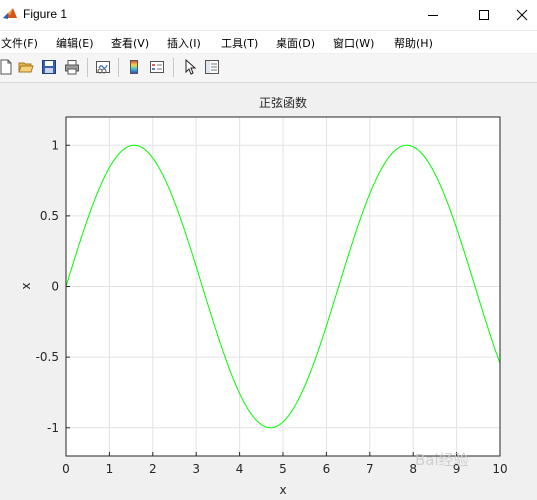  I want to click on menu-file: 文件(F), so click(19, 43).